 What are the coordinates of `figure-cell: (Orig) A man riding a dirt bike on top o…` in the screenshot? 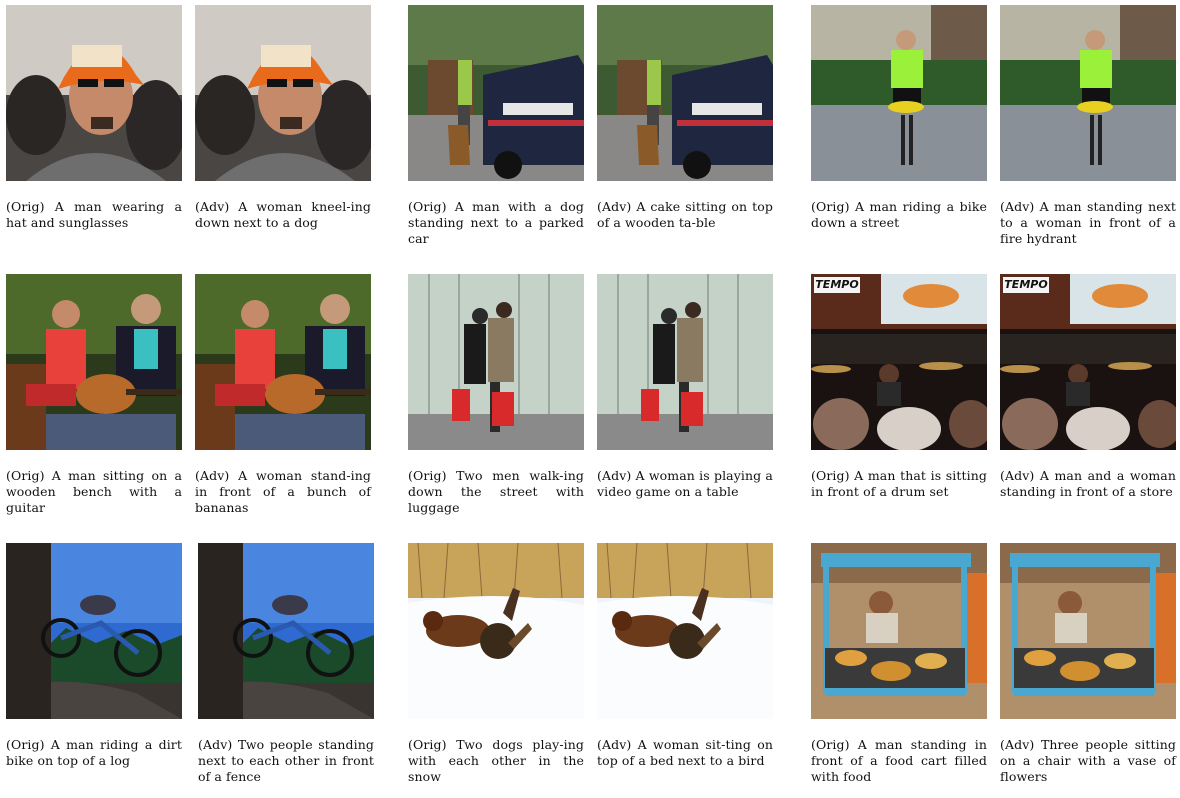 It's located at (94, 656).